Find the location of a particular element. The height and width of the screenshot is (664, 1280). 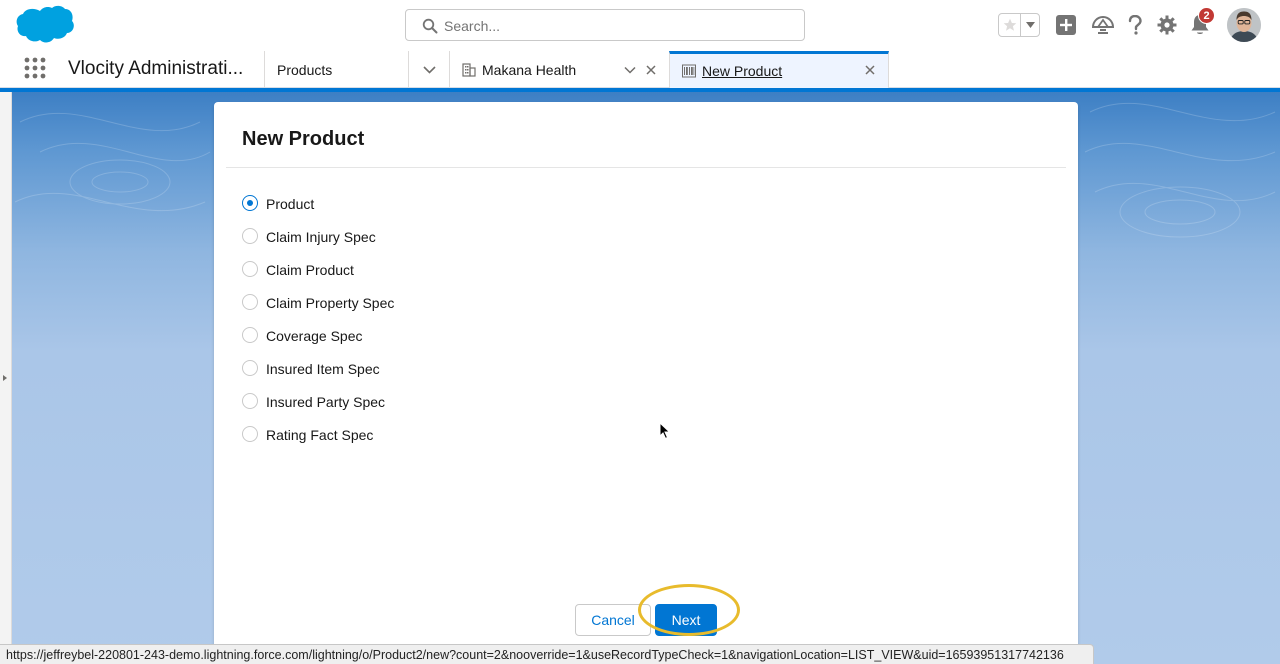

trailhead-button is located at coordinates (1103, 25).